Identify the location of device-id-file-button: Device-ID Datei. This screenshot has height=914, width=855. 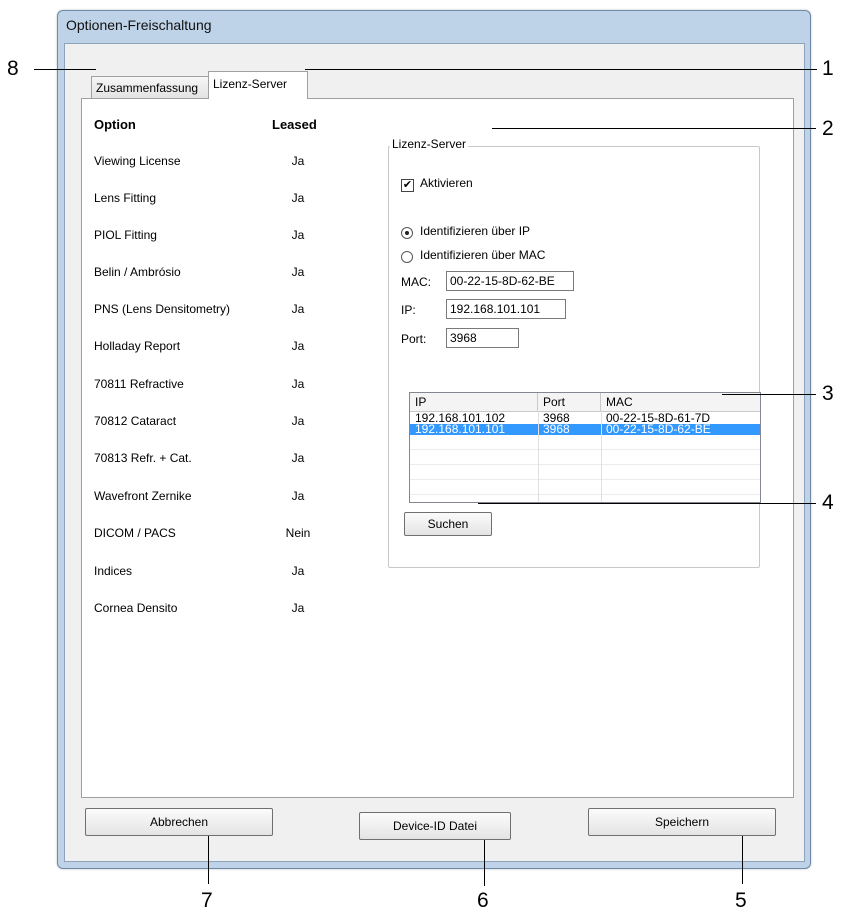
(435, 826).